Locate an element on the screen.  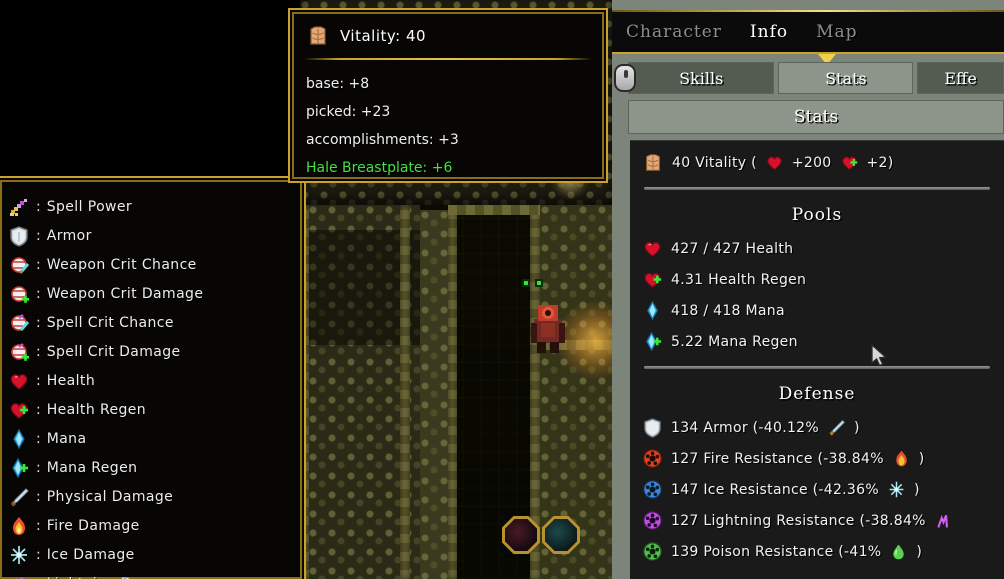
sub-tab-bar: Skills Stats Effe is located at coordinates (816, 78).